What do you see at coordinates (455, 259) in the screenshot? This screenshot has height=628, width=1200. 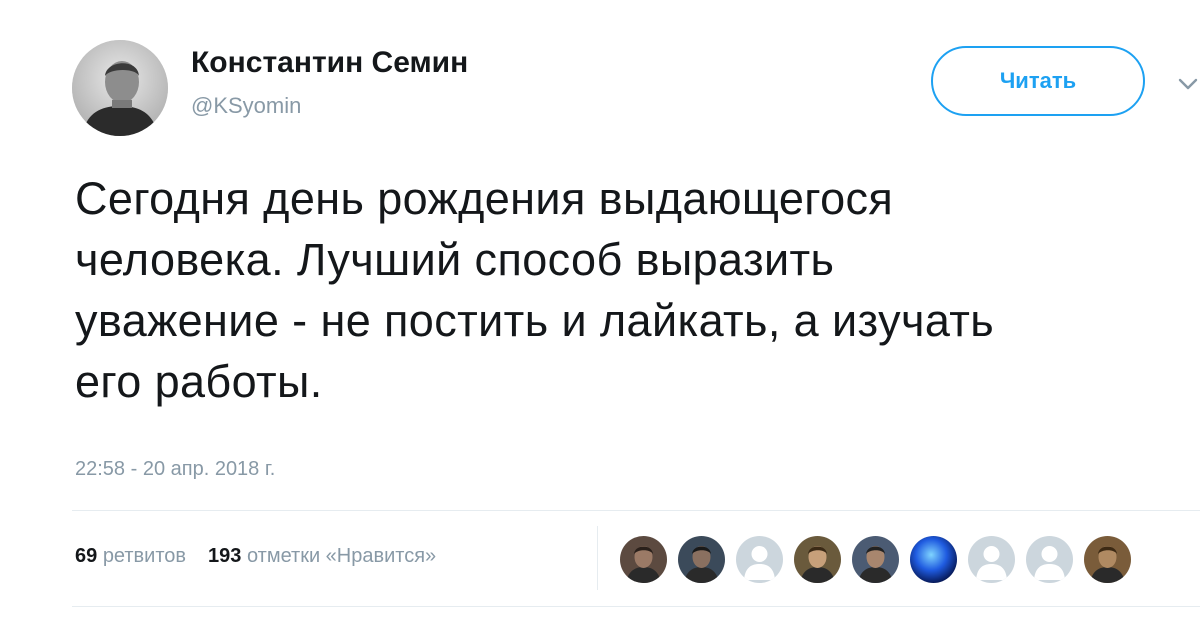 I see `tweet-text-line: человека. Лучший способ выразить` at bounding box center [455, 259].